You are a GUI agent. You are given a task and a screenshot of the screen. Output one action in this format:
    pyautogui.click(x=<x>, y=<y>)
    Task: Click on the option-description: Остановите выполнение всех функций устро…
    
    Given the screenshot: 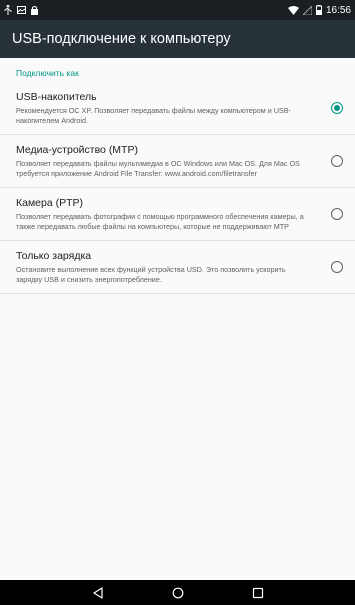 What is the action you would take?
    pyautogui.click(x=151, y=274)
    